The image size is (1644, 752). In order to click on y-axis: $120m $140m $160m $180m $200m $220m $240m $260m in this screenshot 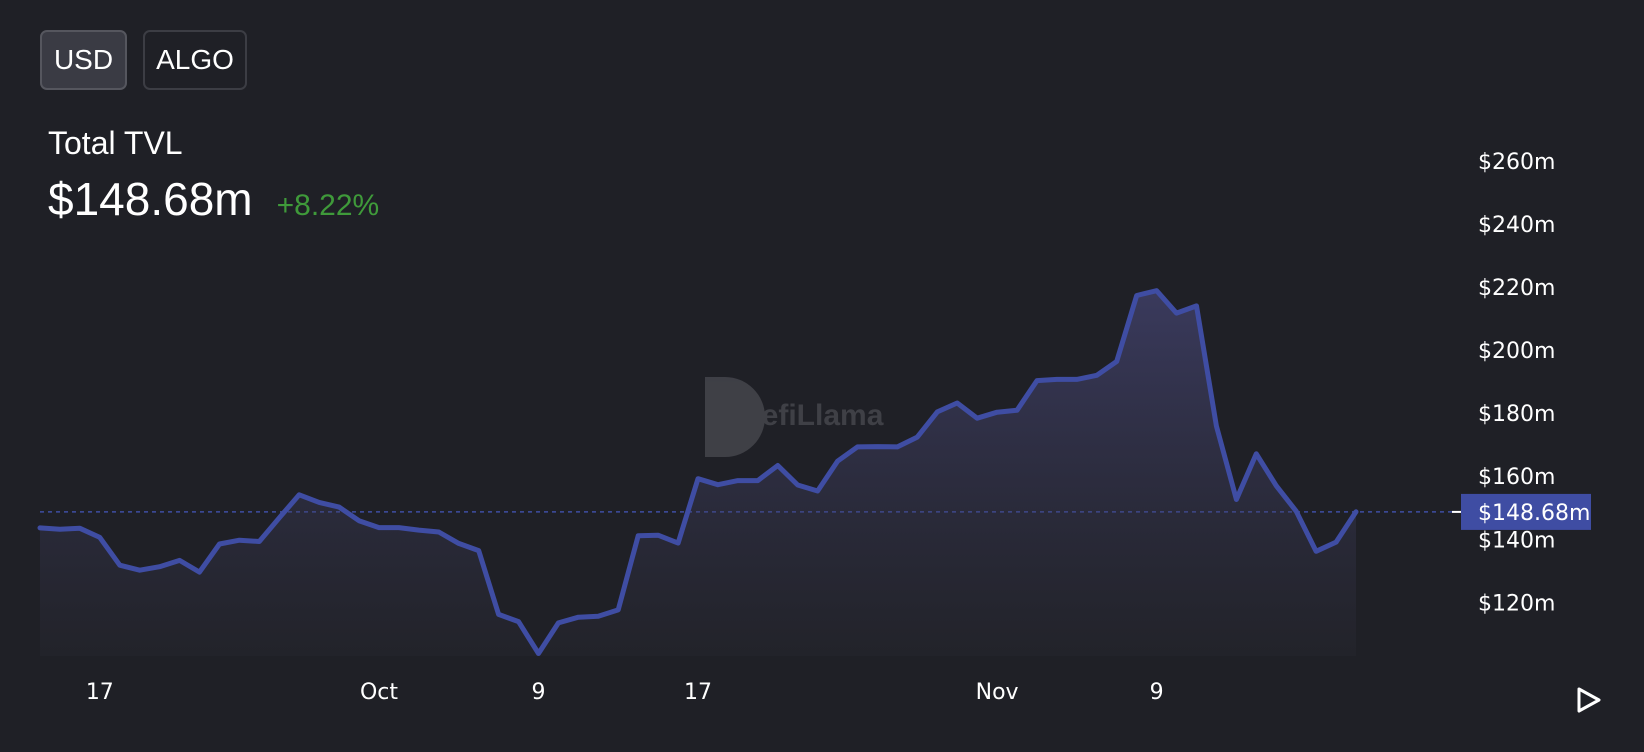, I will do `click(1516, 383)`.